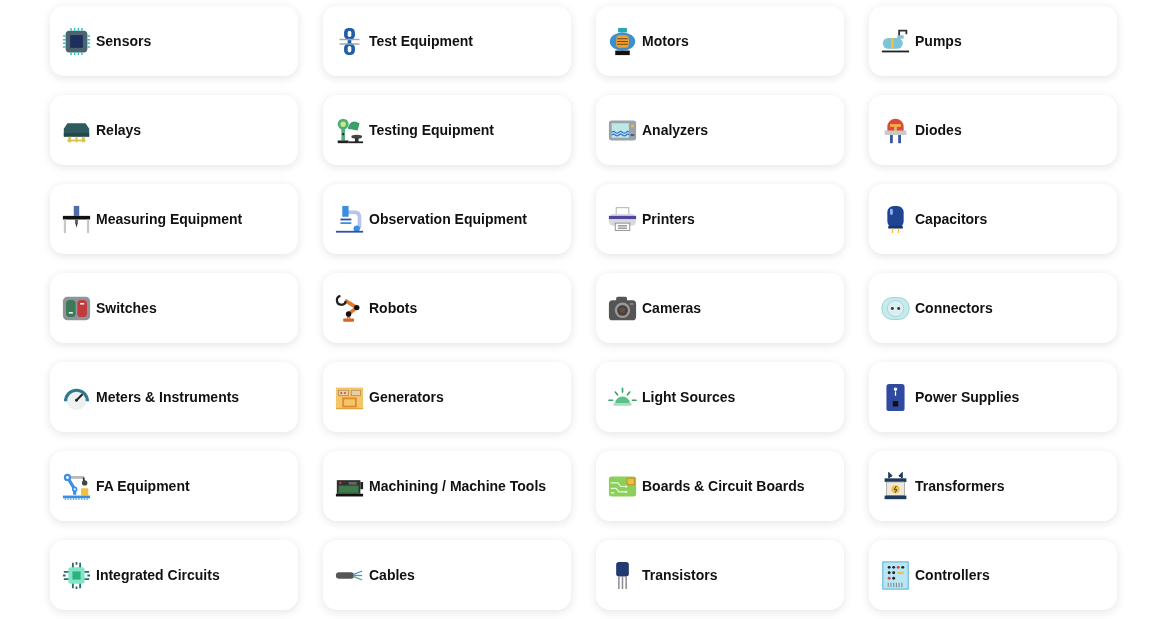 Image resolution: width=1165 pixels, height=619 pixels. I want to click on gantry-icon, so click(76, 219).